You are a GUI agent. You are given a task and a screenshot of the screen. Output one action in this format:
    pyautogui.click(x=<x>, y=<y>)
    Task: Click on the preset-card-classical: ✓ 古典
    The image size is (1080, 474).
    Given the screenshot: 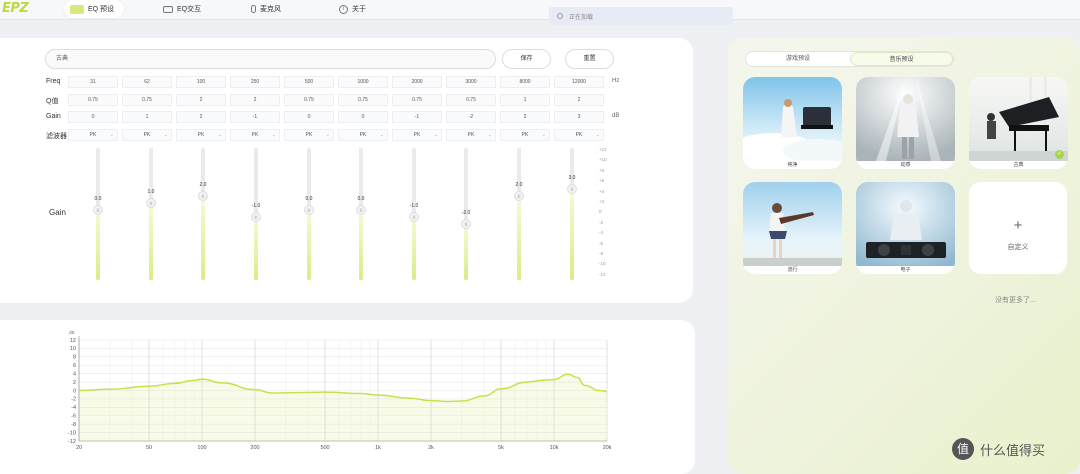 What is the action you would take?
    pyautogui.click(x=1018, y=123)
    